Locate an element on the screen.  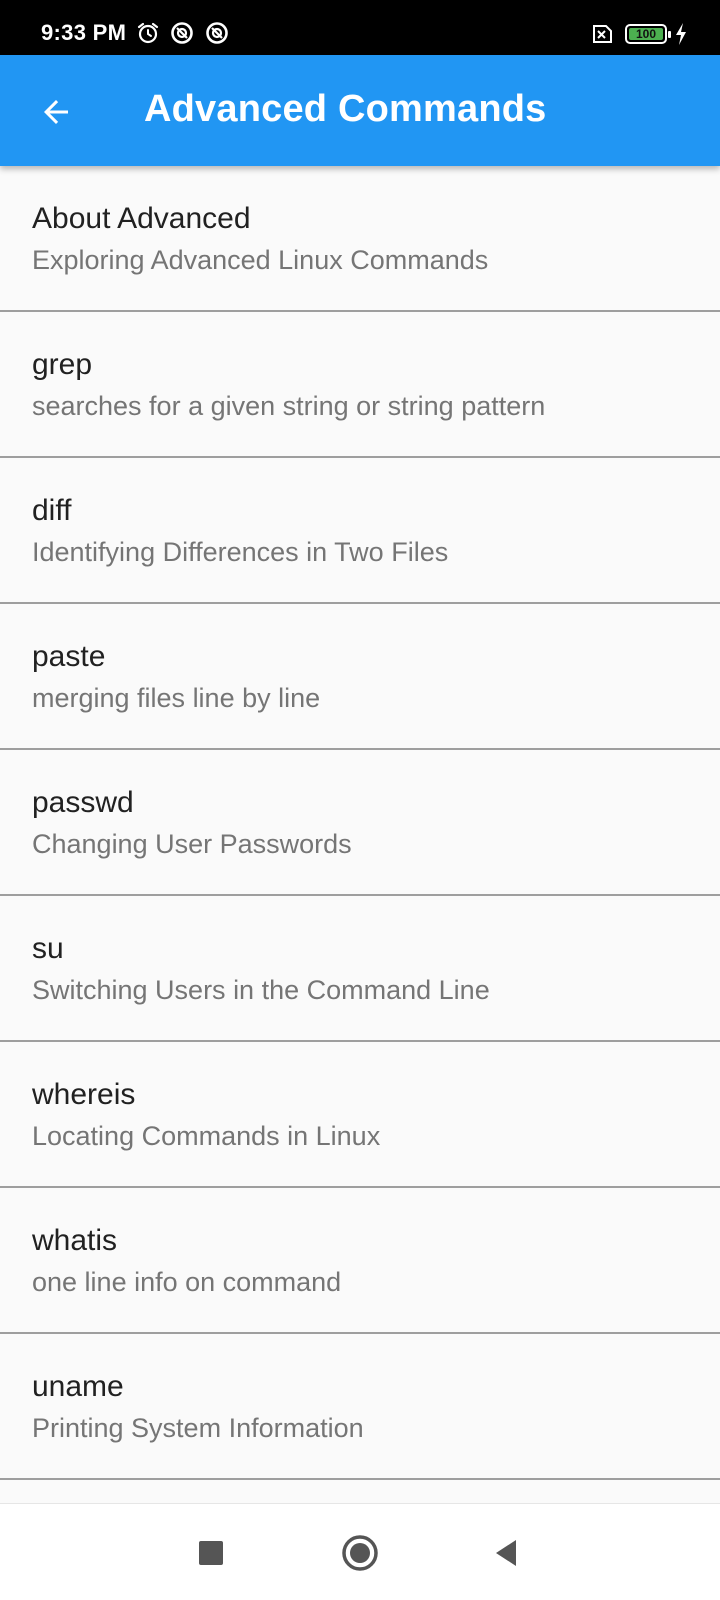
item-subtitle: Changing User Passwords is located at coordinates (192, 844).